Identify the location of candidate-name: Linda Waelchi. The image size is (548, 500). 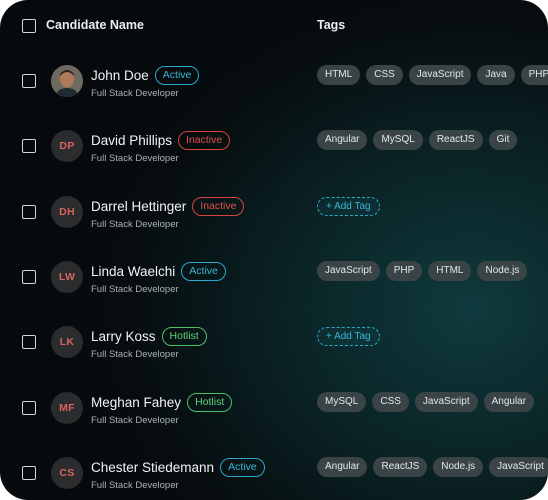
(133, 271).